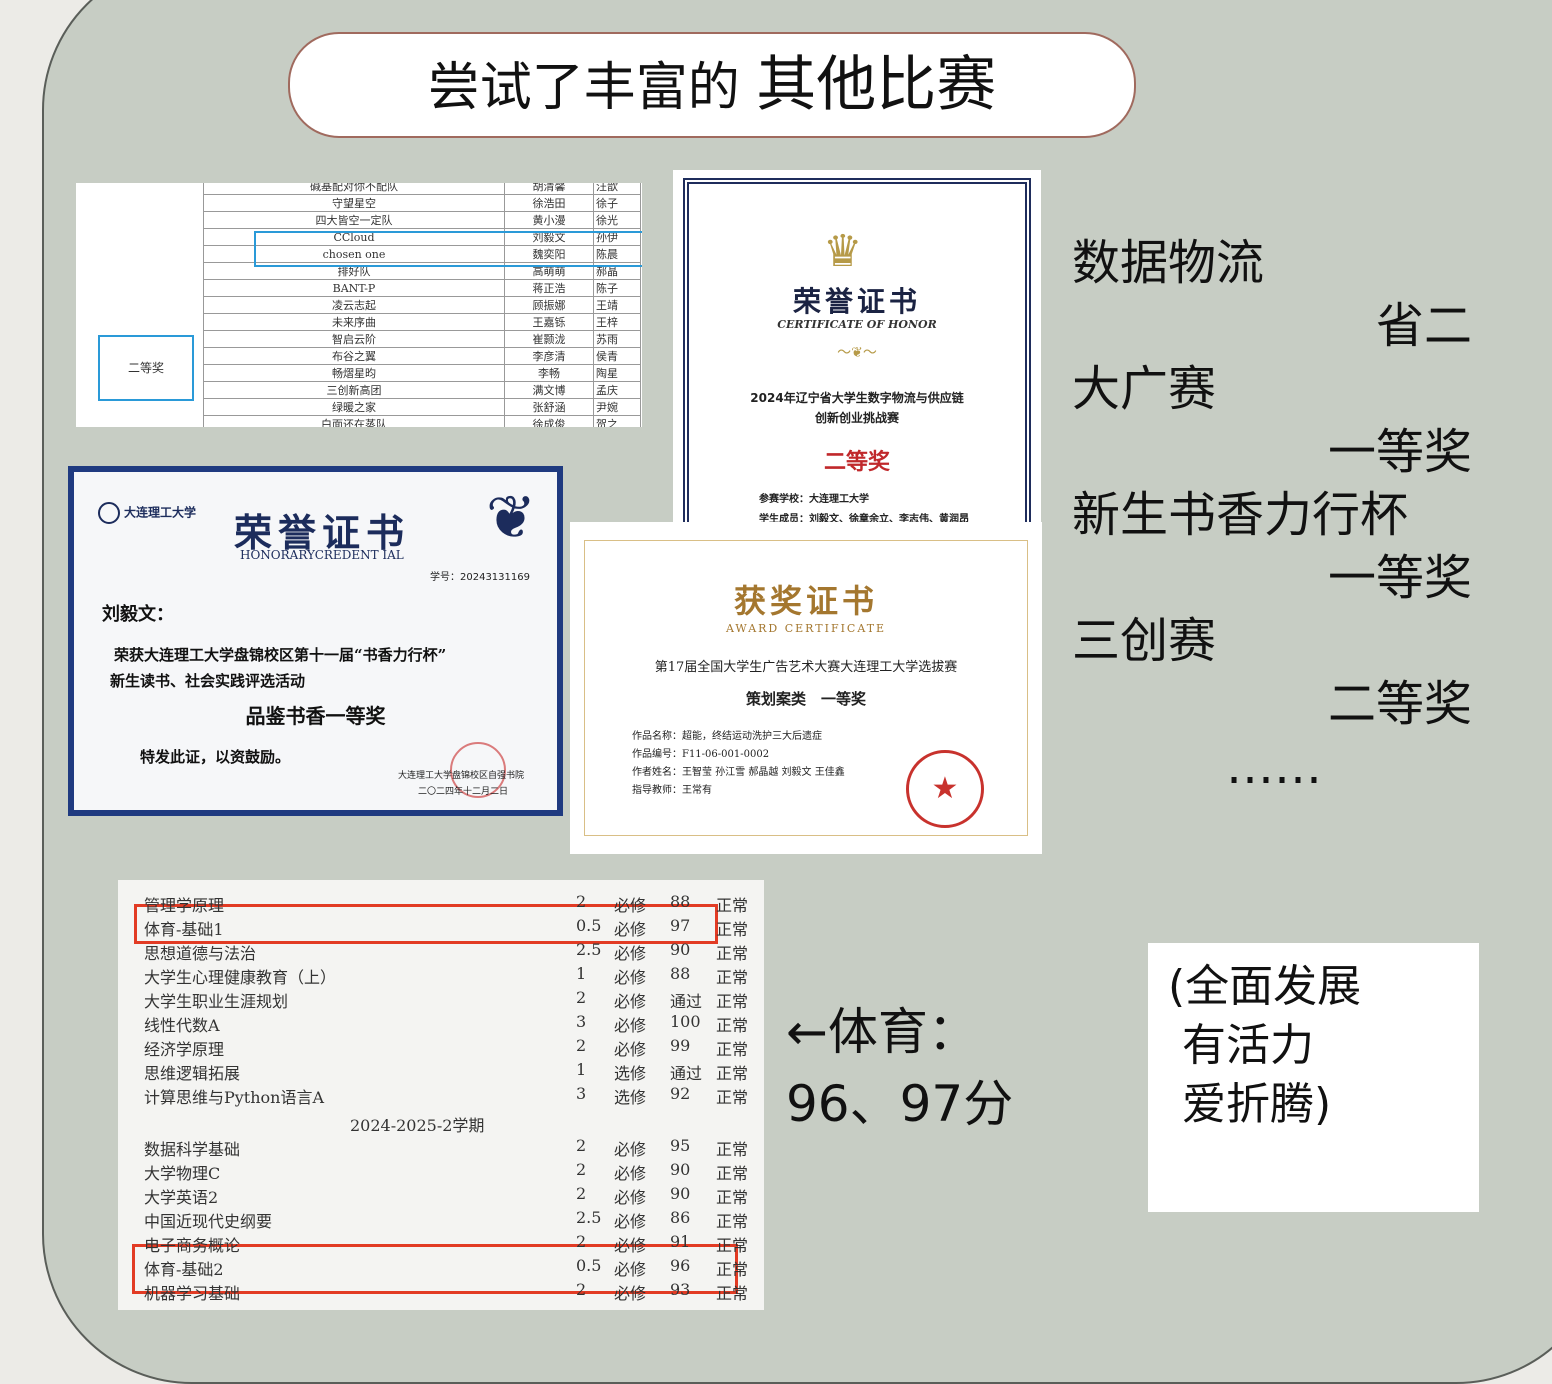  What do you see at coordinates (680, 901) in the screenshot?
I see `grade-score: 88` at bounding box center [680, 901].